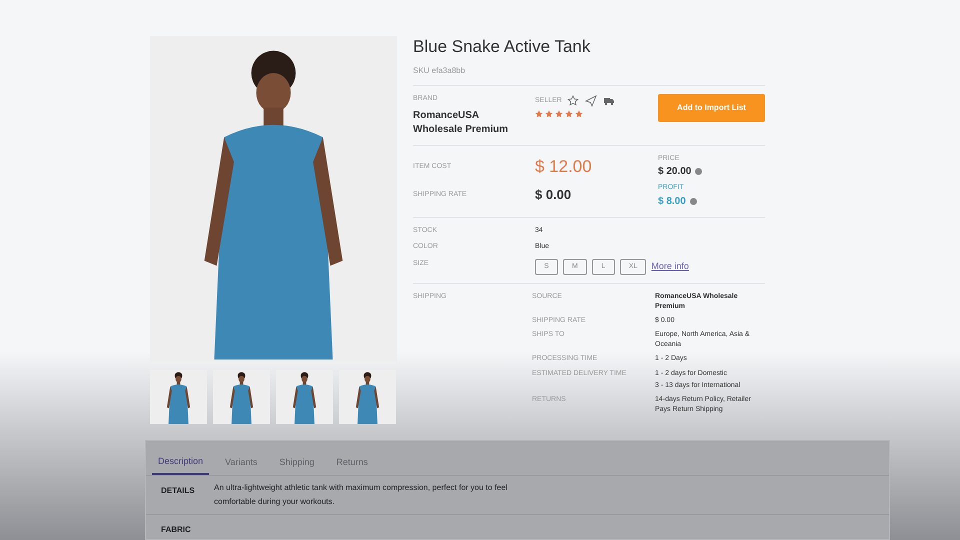  I want to click on brand-name: RomanceUSA Wholesale Premium, so click(461, 122).